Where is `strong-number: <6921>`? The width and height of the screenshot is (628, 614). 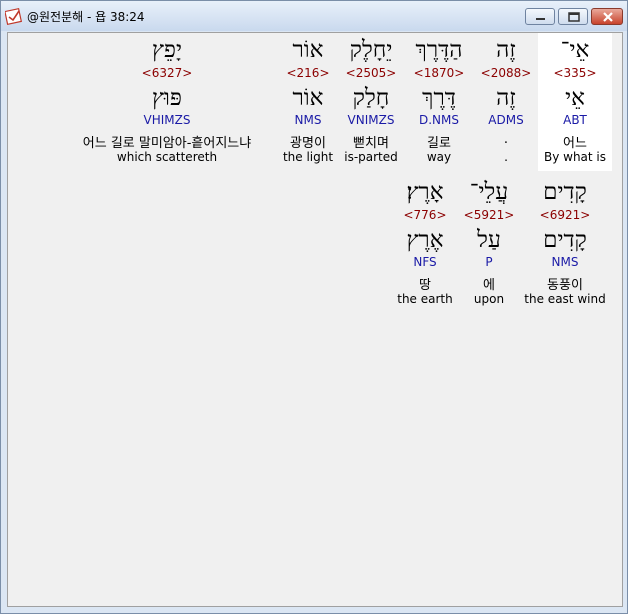 strong-number: <6921> is located at coordinates (565, 215).